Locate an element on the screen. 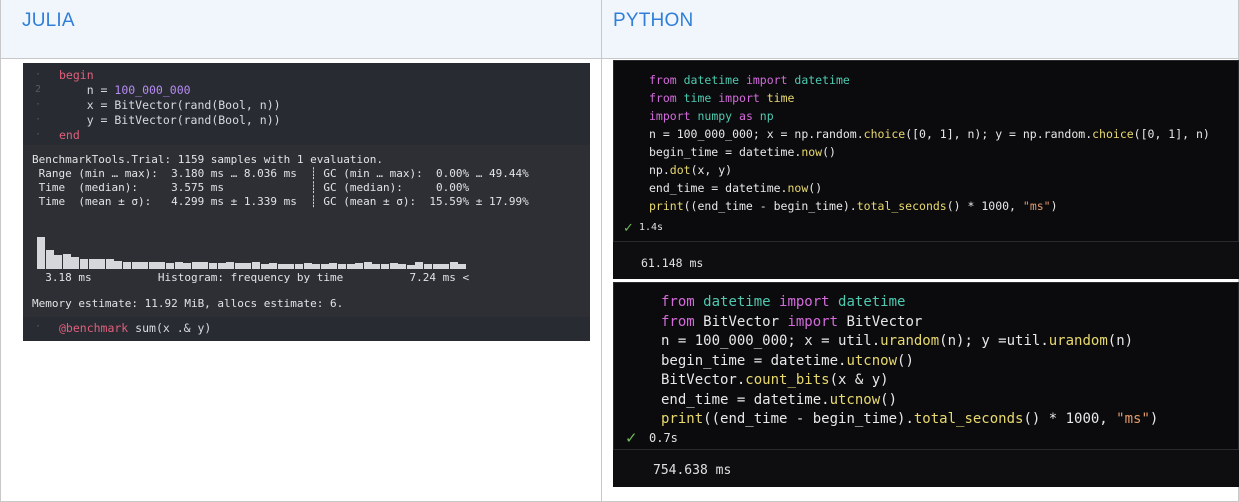  code-token: ([0, 1], n) is located at coordinates (1171, 134).